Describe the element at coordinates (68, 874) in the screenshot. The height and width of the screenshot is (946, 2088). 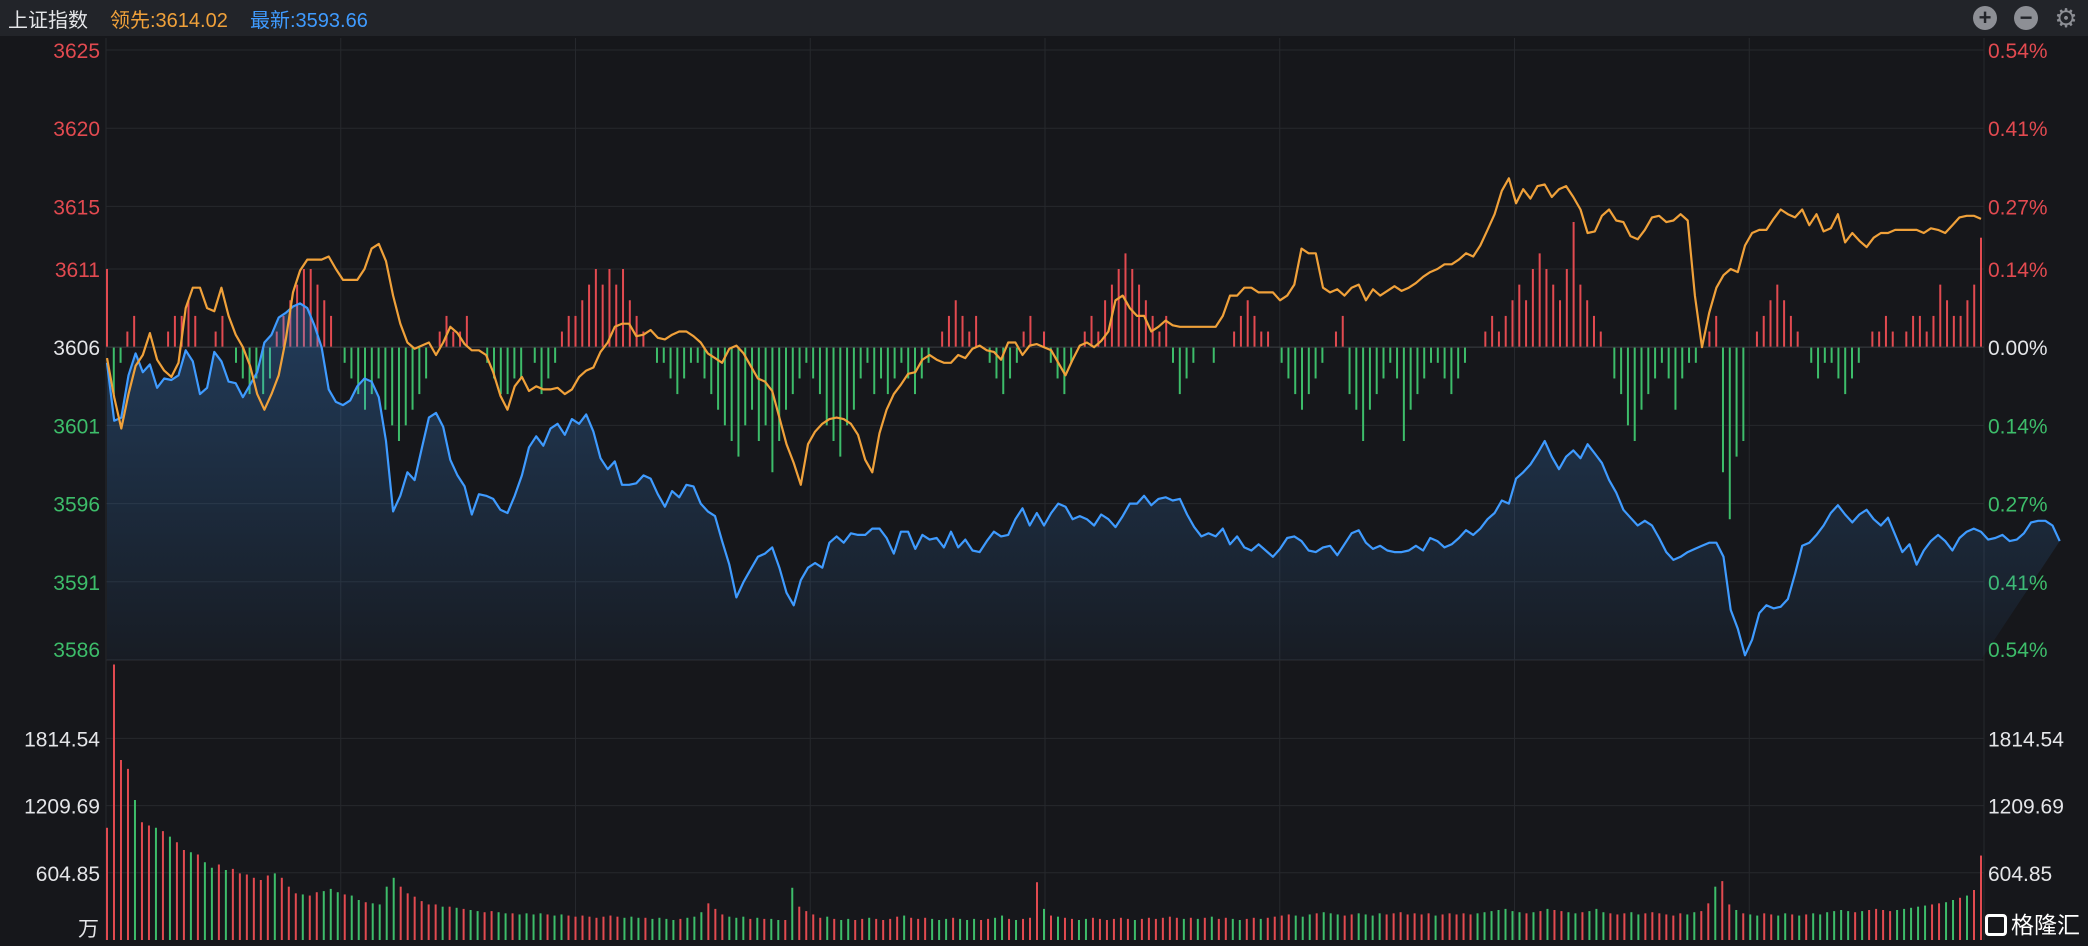
I see `volume-tick-label-left: 604.85` at that location.